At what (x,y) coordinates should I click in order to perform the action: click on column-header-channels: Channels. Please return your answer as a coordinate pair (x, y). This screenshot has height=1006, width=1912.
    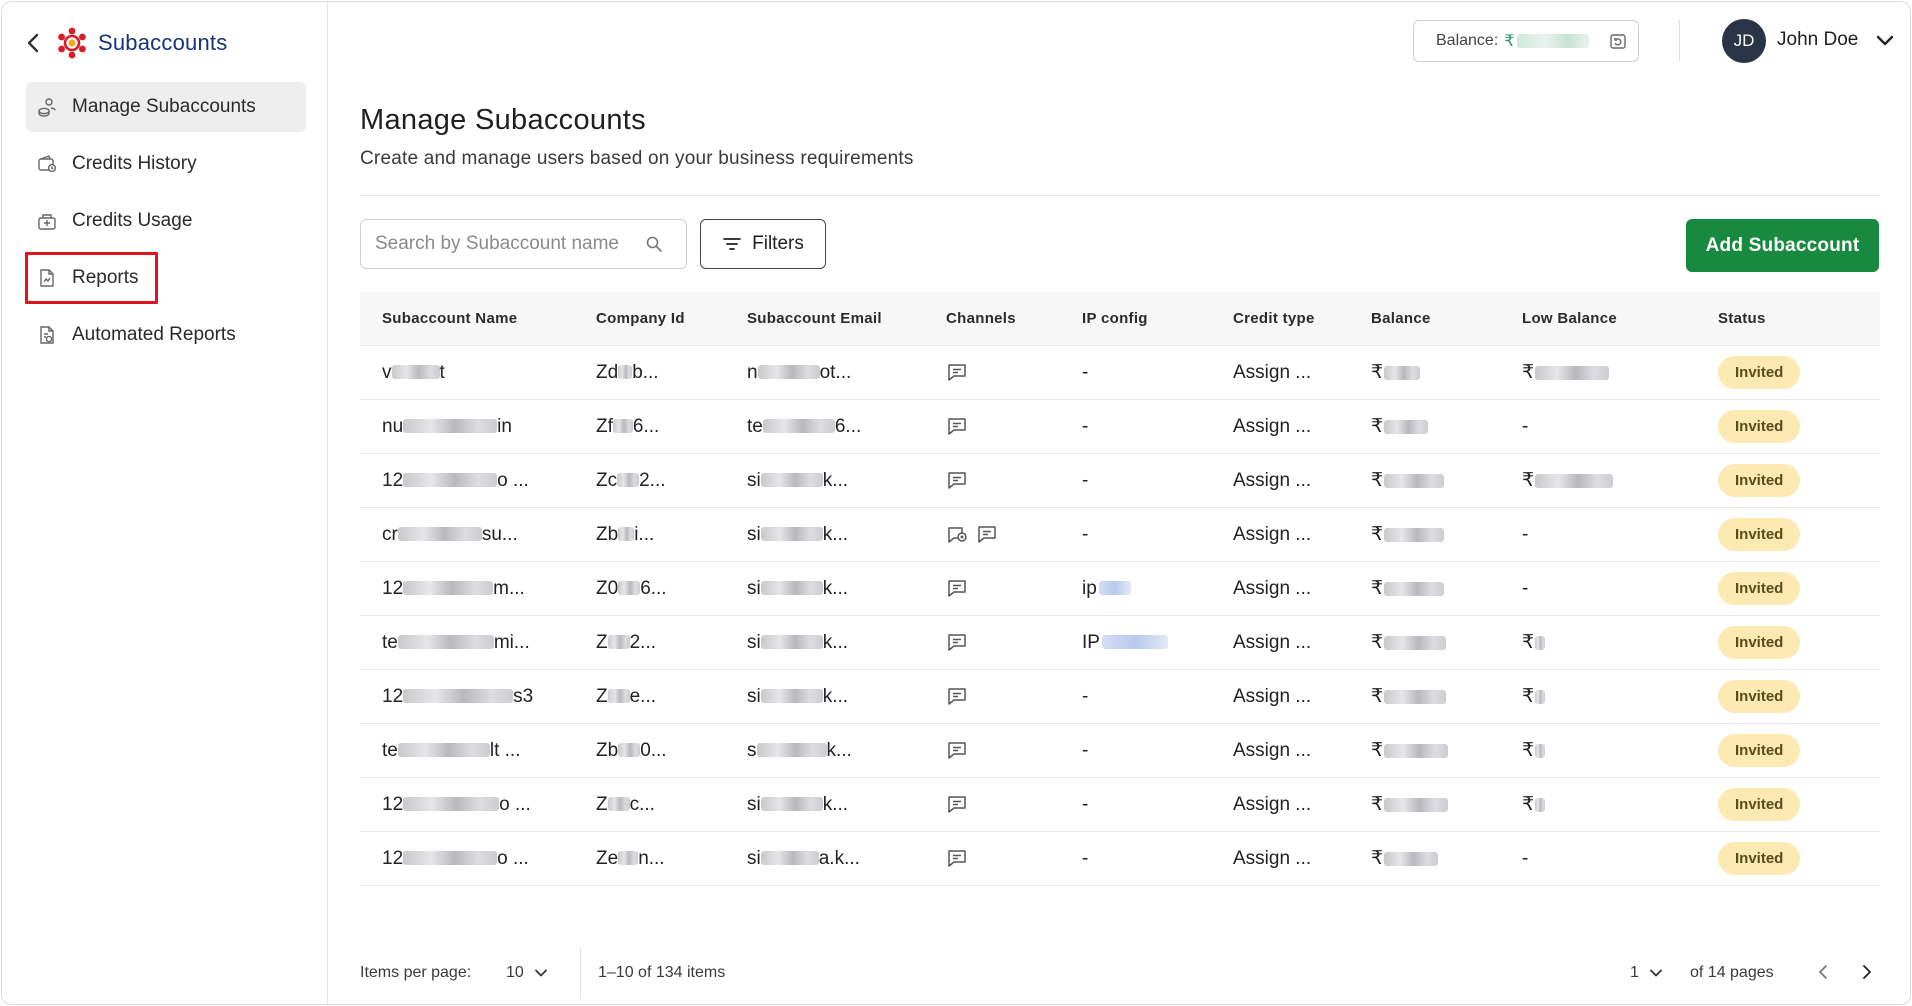
    Looking at the image, I should click on (981, 318).